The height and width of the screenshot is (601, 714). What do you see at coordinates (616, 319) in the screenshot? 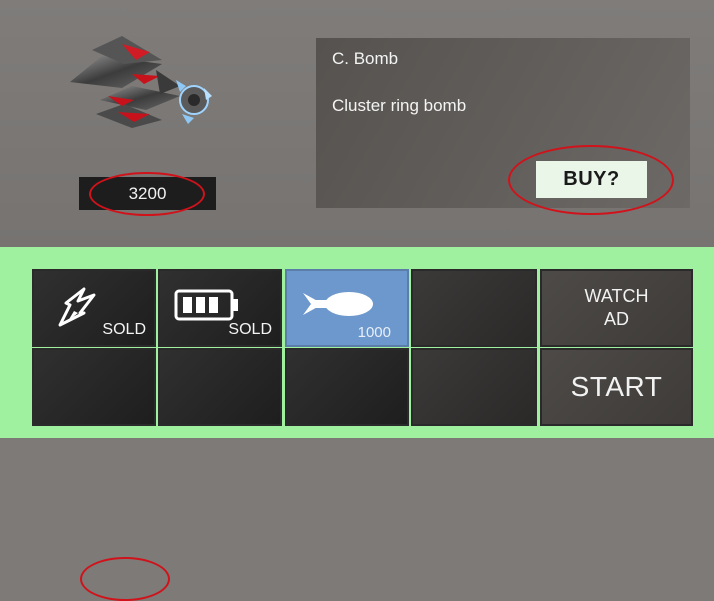
I see `watch-ad-line2: AD` at bounding box center [616, 319].